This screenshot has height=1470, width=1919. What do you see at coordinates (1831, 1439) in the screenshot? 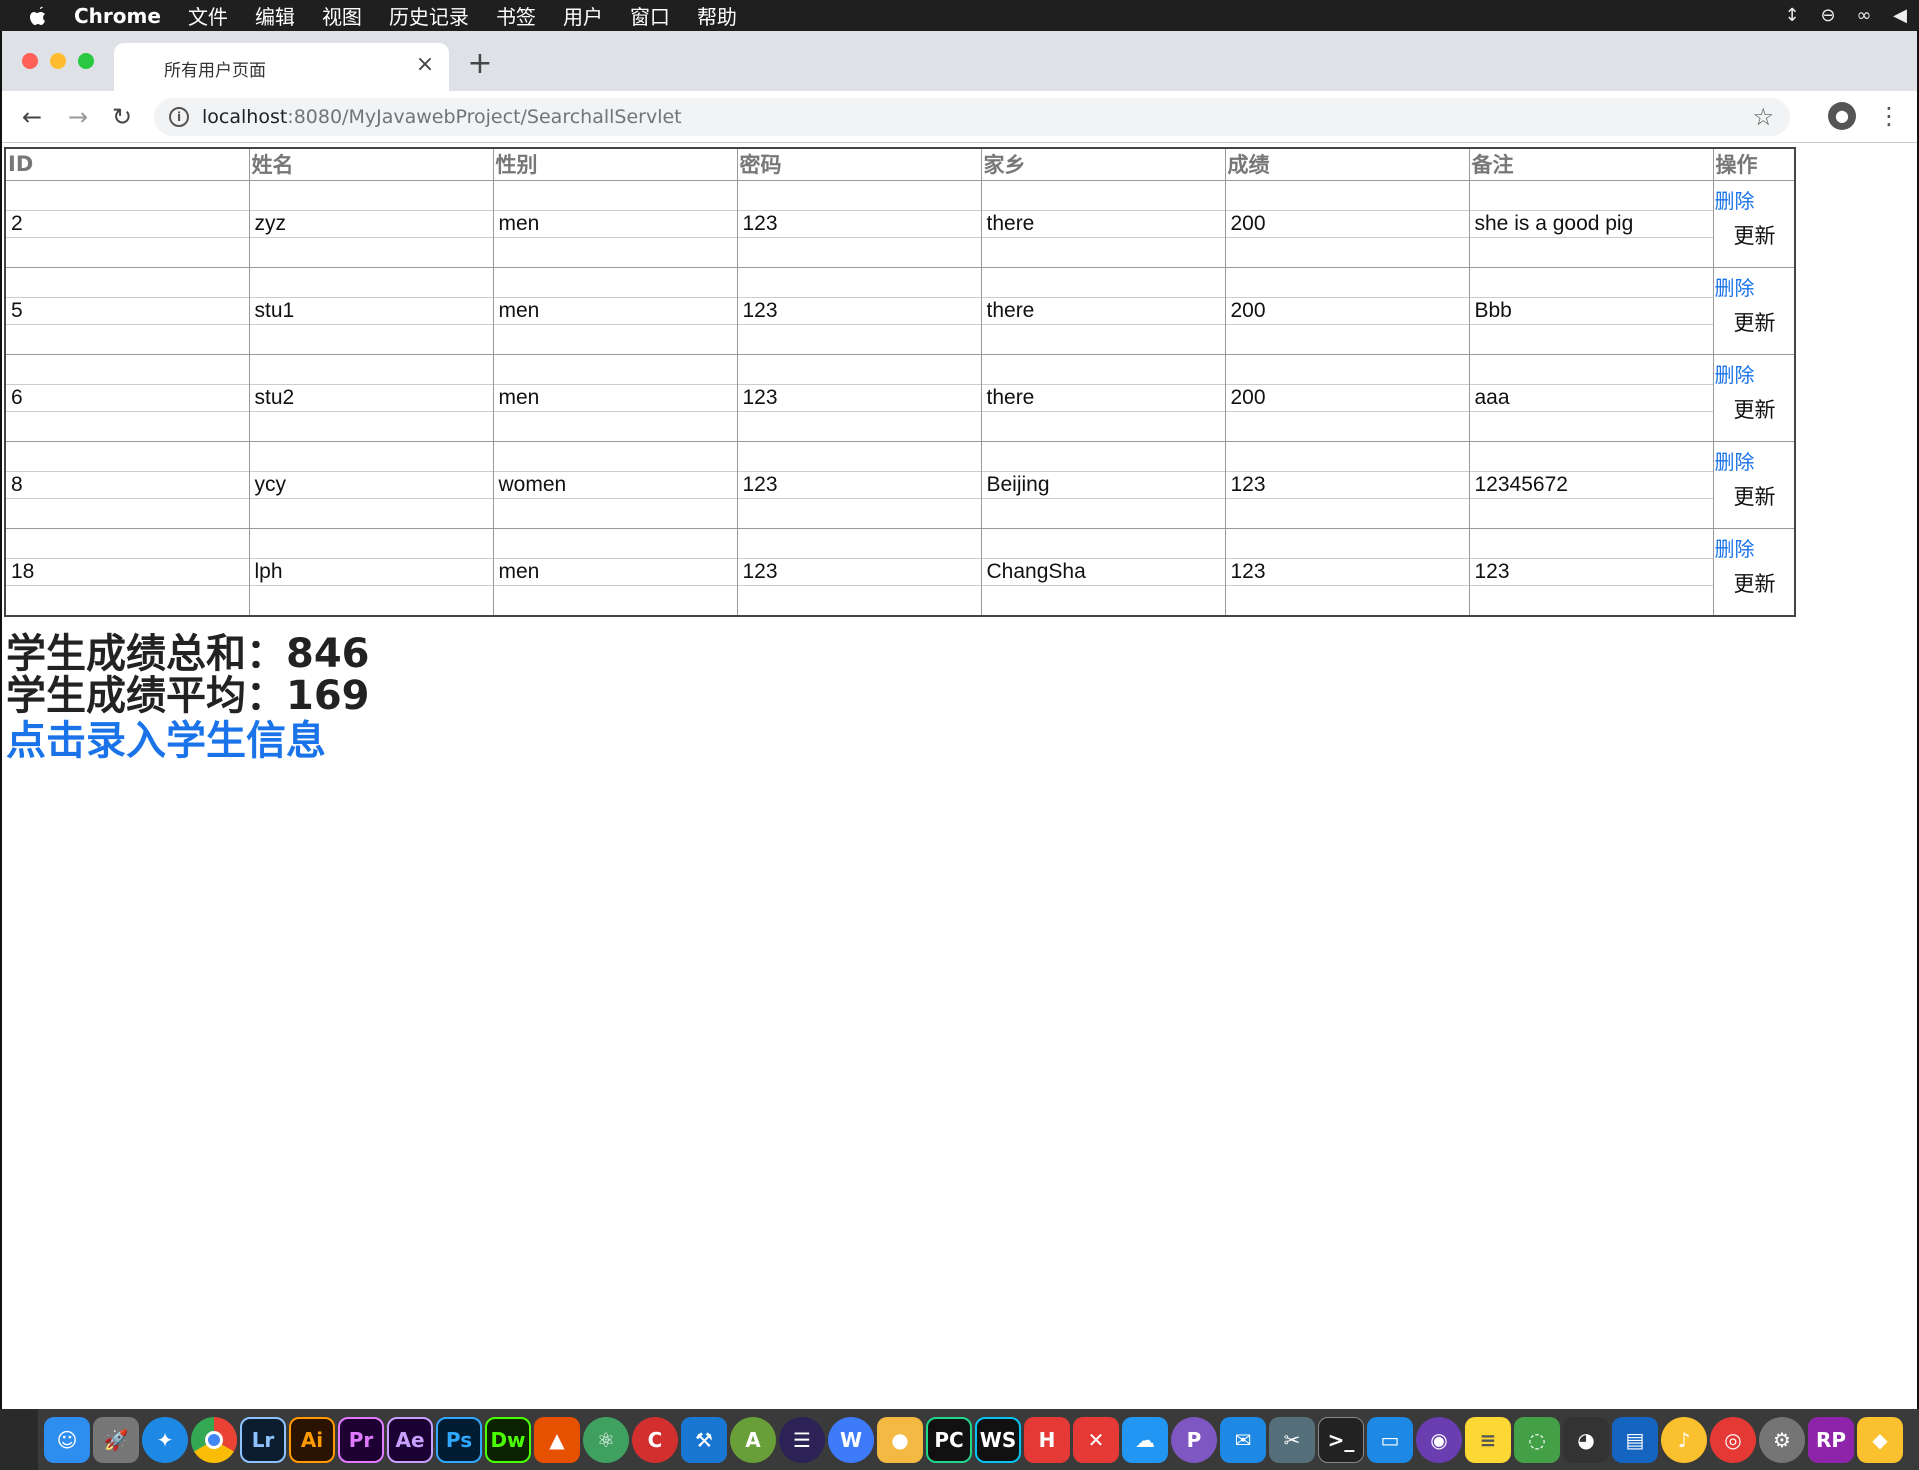
I see `axure-icon: RP` at bounding box center [1831, 1439].